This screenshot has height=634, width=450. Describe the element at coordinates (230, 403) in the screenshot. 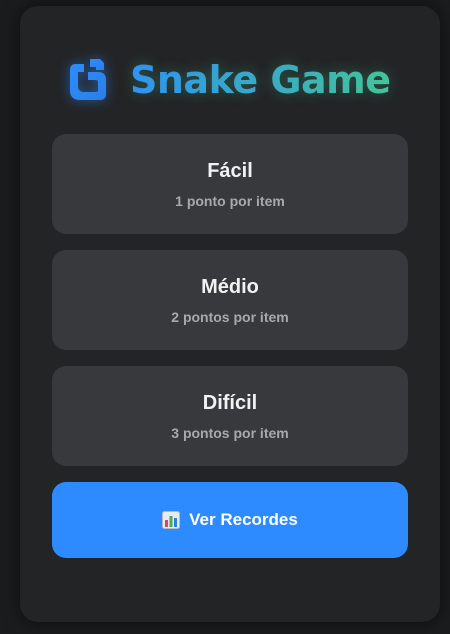

I see `mode-hard-label: Difícil` at that location.